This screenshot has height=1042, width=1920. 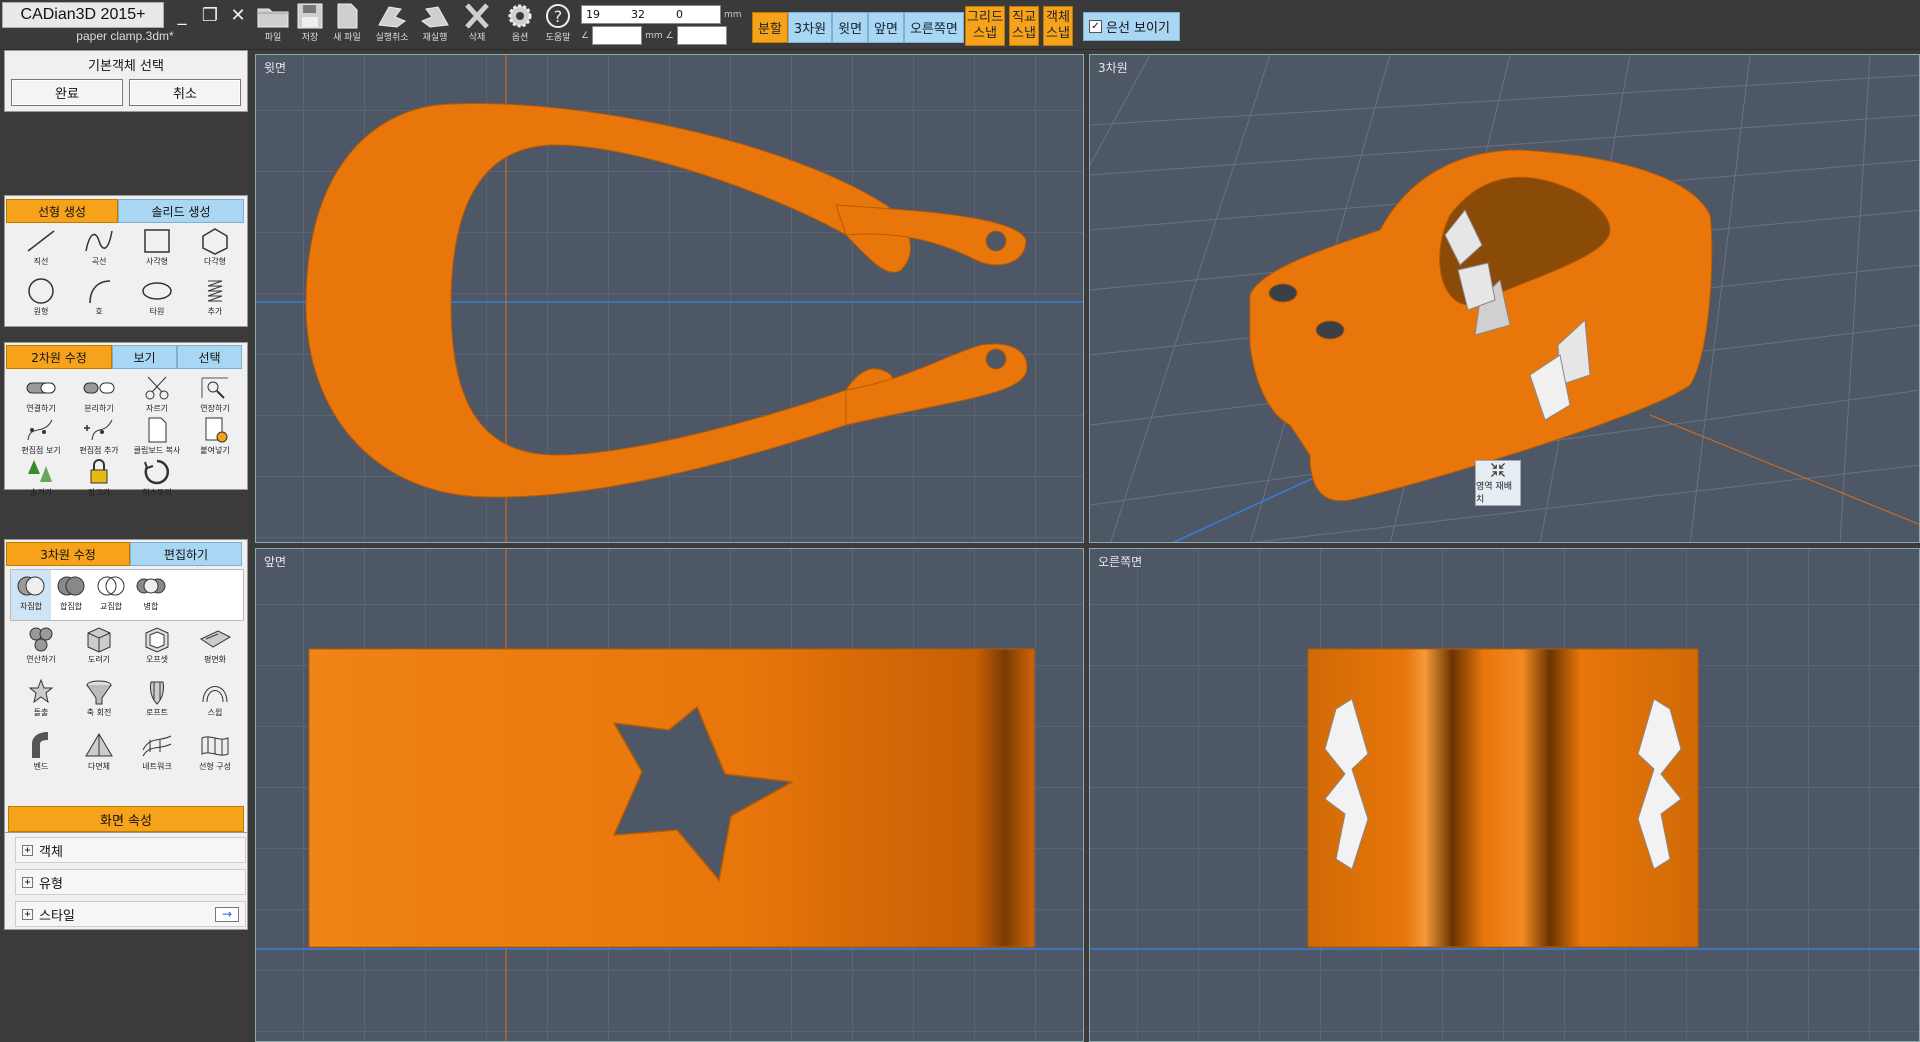 I want to click on tool-history: 히스토리, so click(x=157, y=477).